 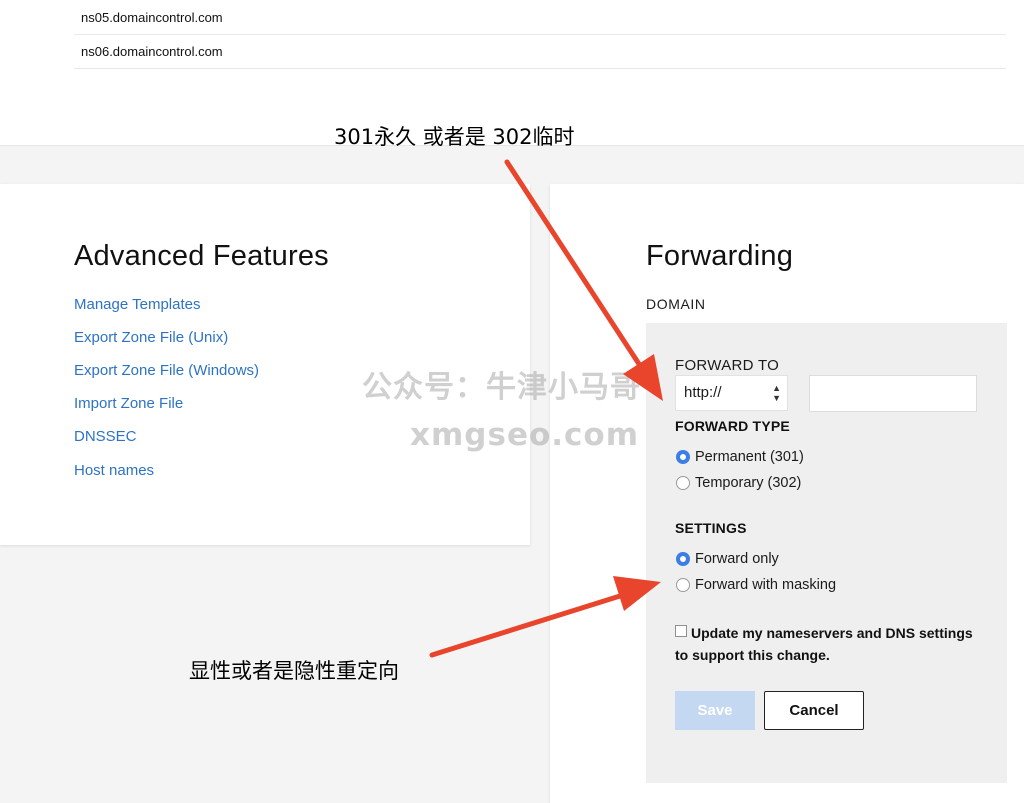 I want to click on annotation-redirect-type: 301永久 或者是 302临时, so click(x=454, y=137).